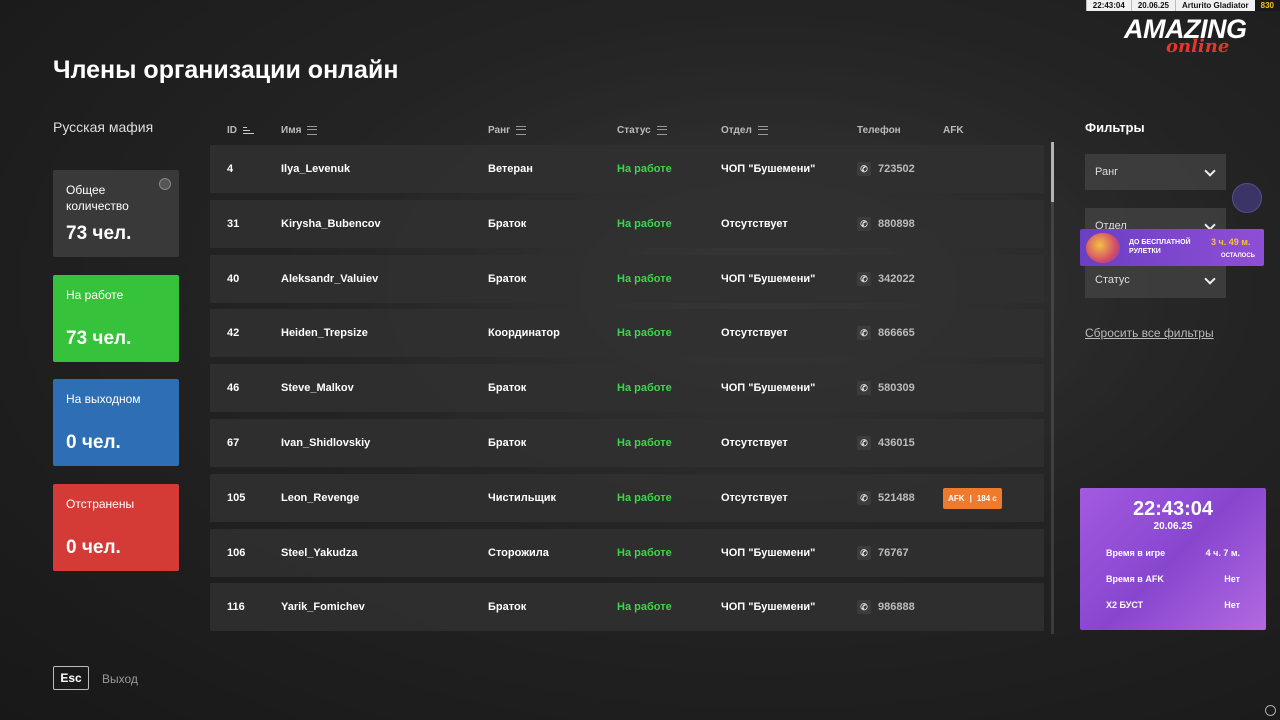 The height and width of the screenshot is (720, 1280). I want to click on member-id: 42, so click(233, 333).